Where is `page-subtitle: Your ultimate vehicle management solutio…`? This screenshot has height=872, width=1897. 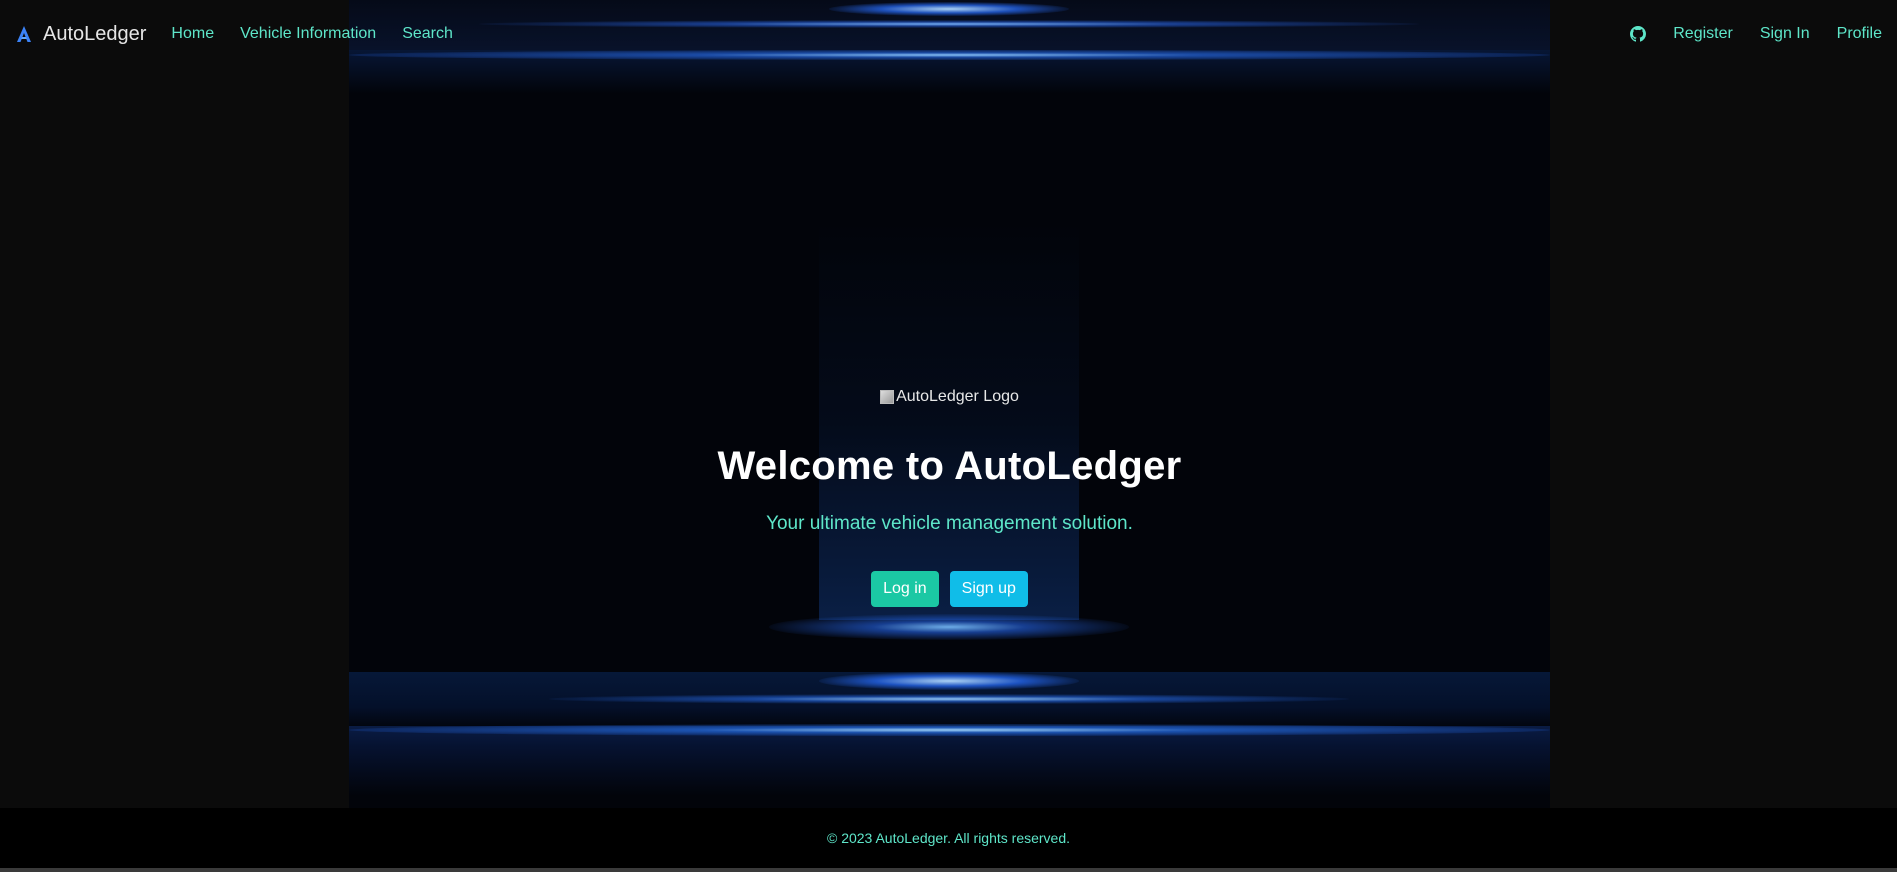
page-subtitle: Your ultimate vehicle management solutio… is located at coordinates (949, 523).